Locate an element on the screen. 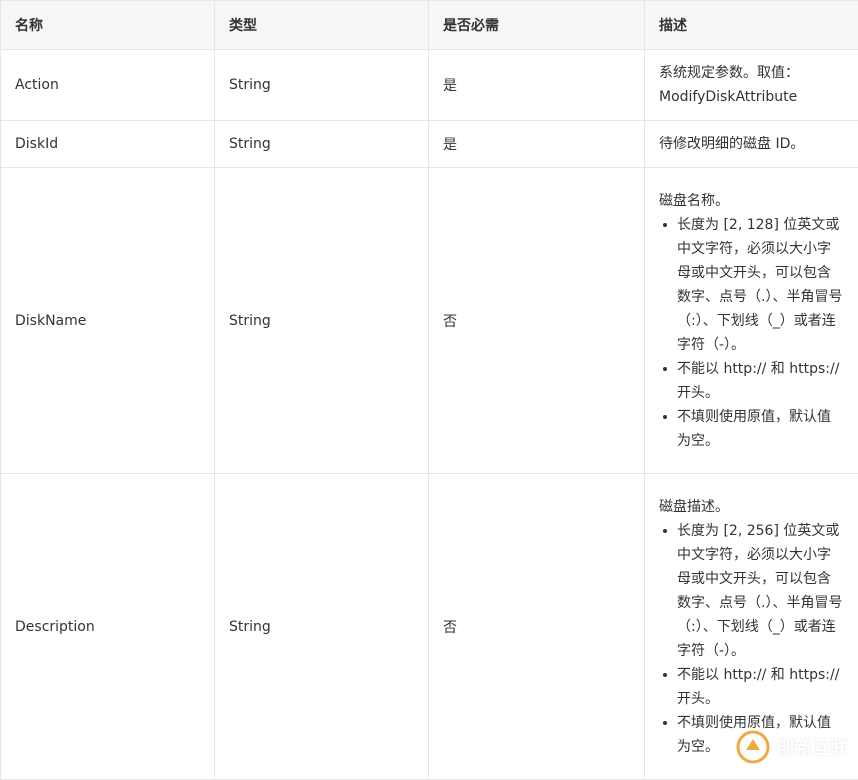 This screenshot has width=858, height=780. cell-name: DiskId is located at coordinates (108, 144).